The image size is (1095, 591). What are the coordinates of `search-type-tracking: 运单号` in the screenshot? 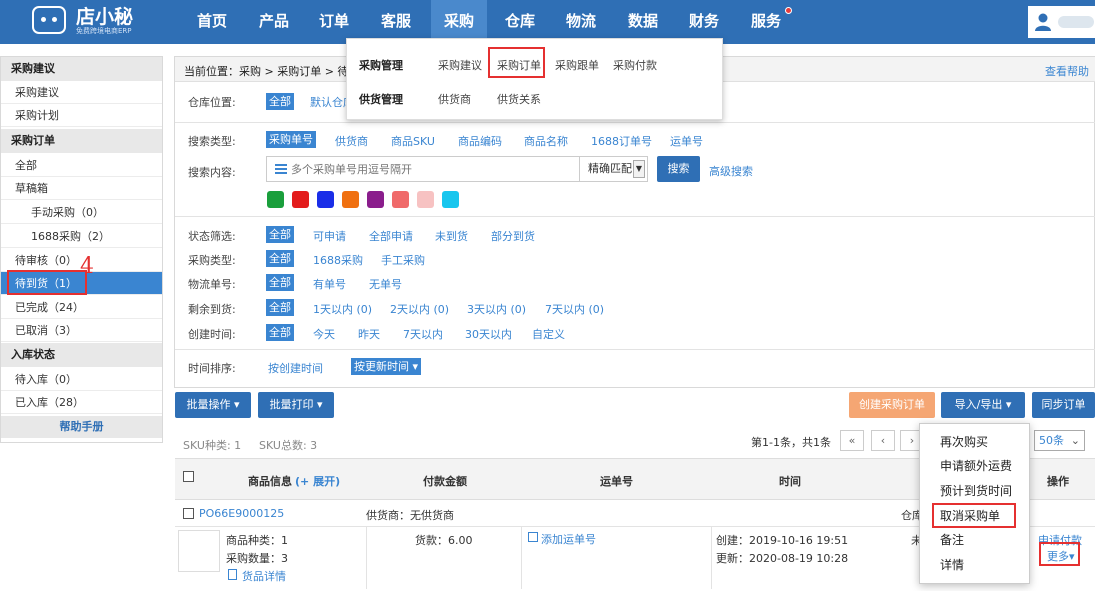 It's located at (686, 141).